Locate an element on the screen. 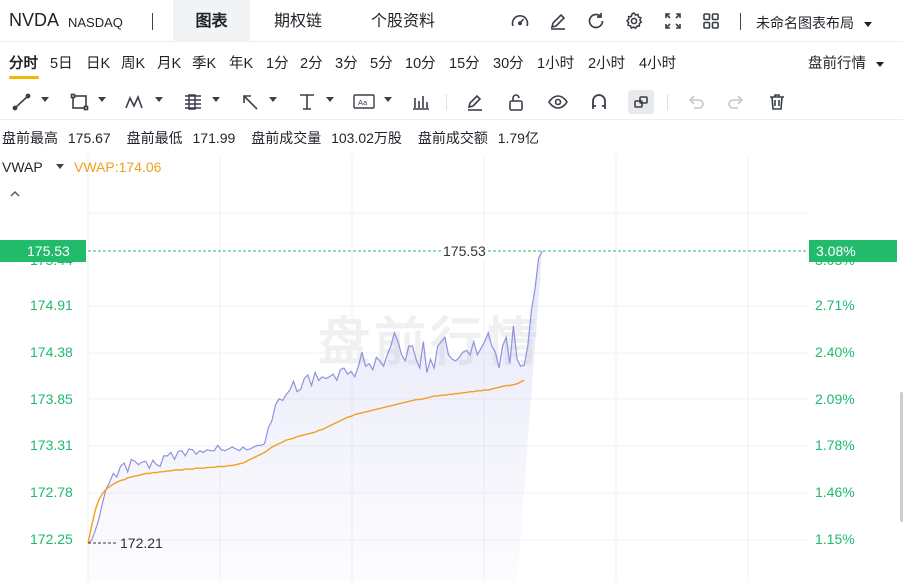 The height and width of the screenshot is (582, 903). stat-low: 盘前最低 171.99 is located at coordinates (181, 138).